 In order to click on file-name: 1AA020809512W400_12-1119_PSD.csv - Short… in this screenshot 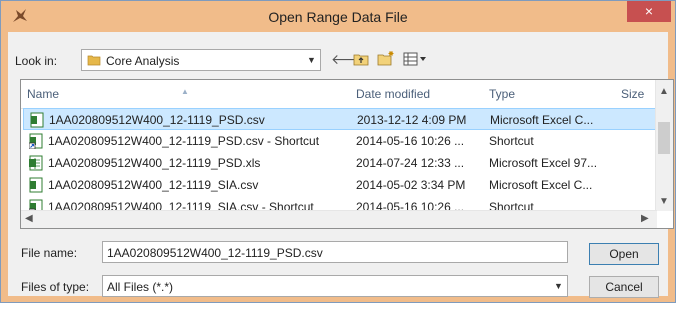, I will do `click(184, 141)`.